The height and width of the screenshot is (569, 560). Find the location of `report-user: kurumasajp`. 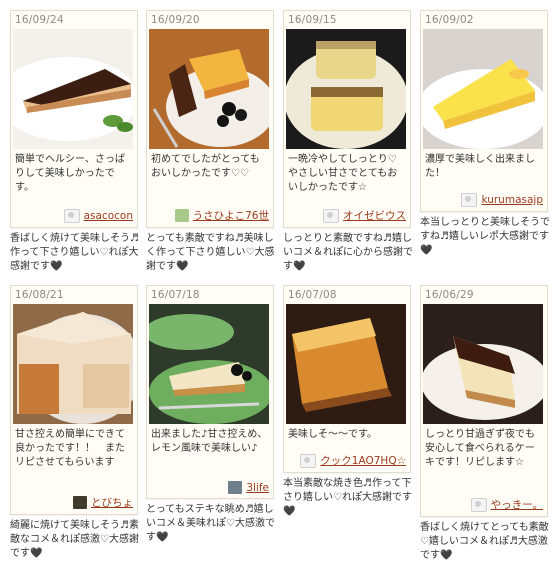

report-user: kurumasajp is located at coordinates (502, 200).